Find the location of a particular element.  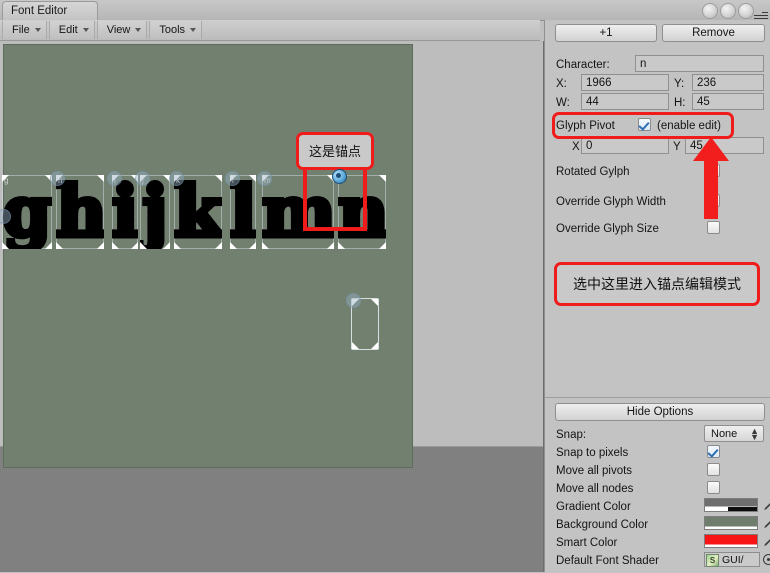

default-font-shader-field: S GUI/ is located at coordinates (732, 559).